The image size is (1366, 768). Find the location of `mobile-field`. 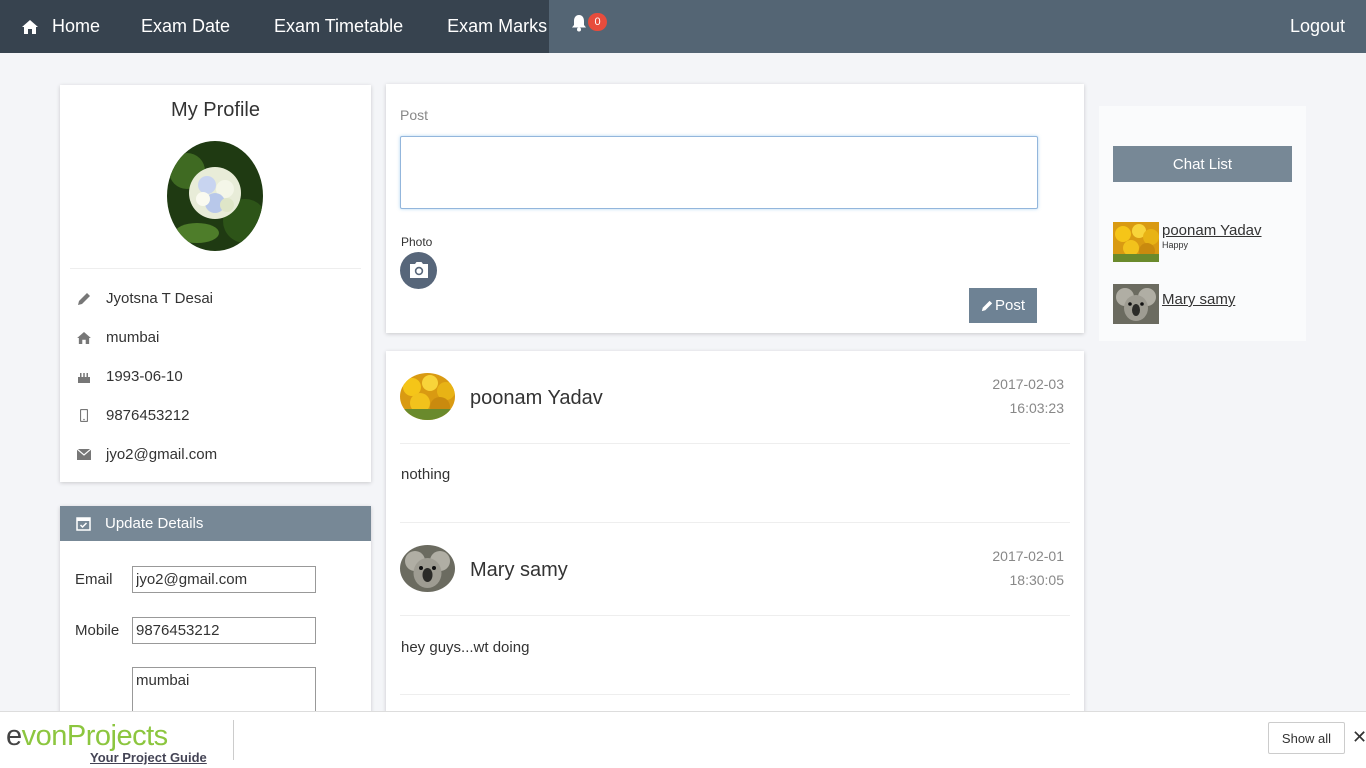

mobile-field is located at coordinates (224, 630).